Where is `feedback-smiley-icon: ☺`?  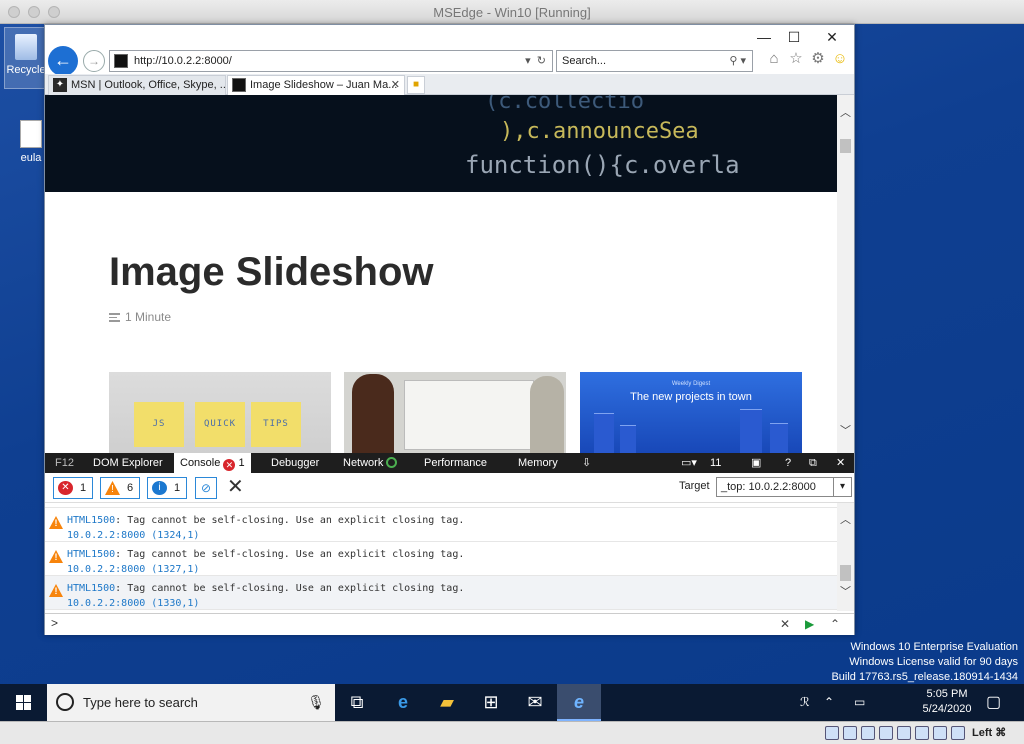 feedback-smiley-icon: ☺ is located at coordinates (840, 59).